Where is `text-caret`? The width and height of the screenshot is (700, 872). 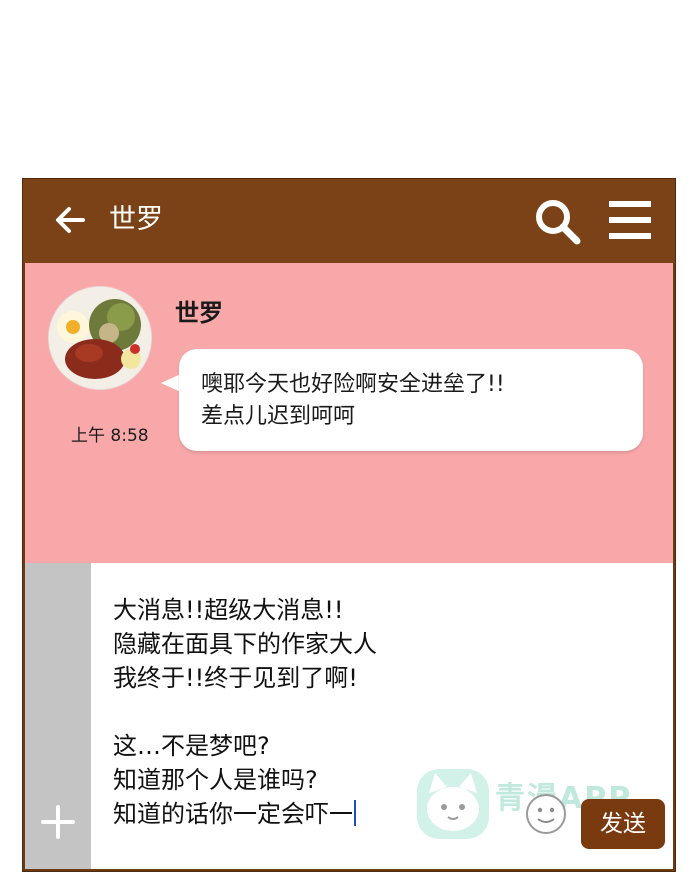
text-caret is located at coordinates (355, 813).